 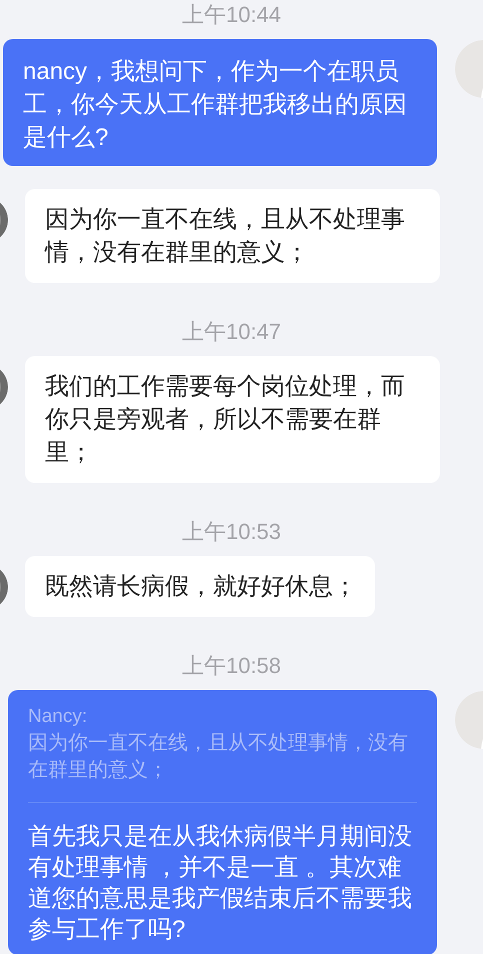 What do you see at coordinates (232, 332) in the screenshot?
I see `timestamp: 上午10:47` at bounding box center [232, 332].